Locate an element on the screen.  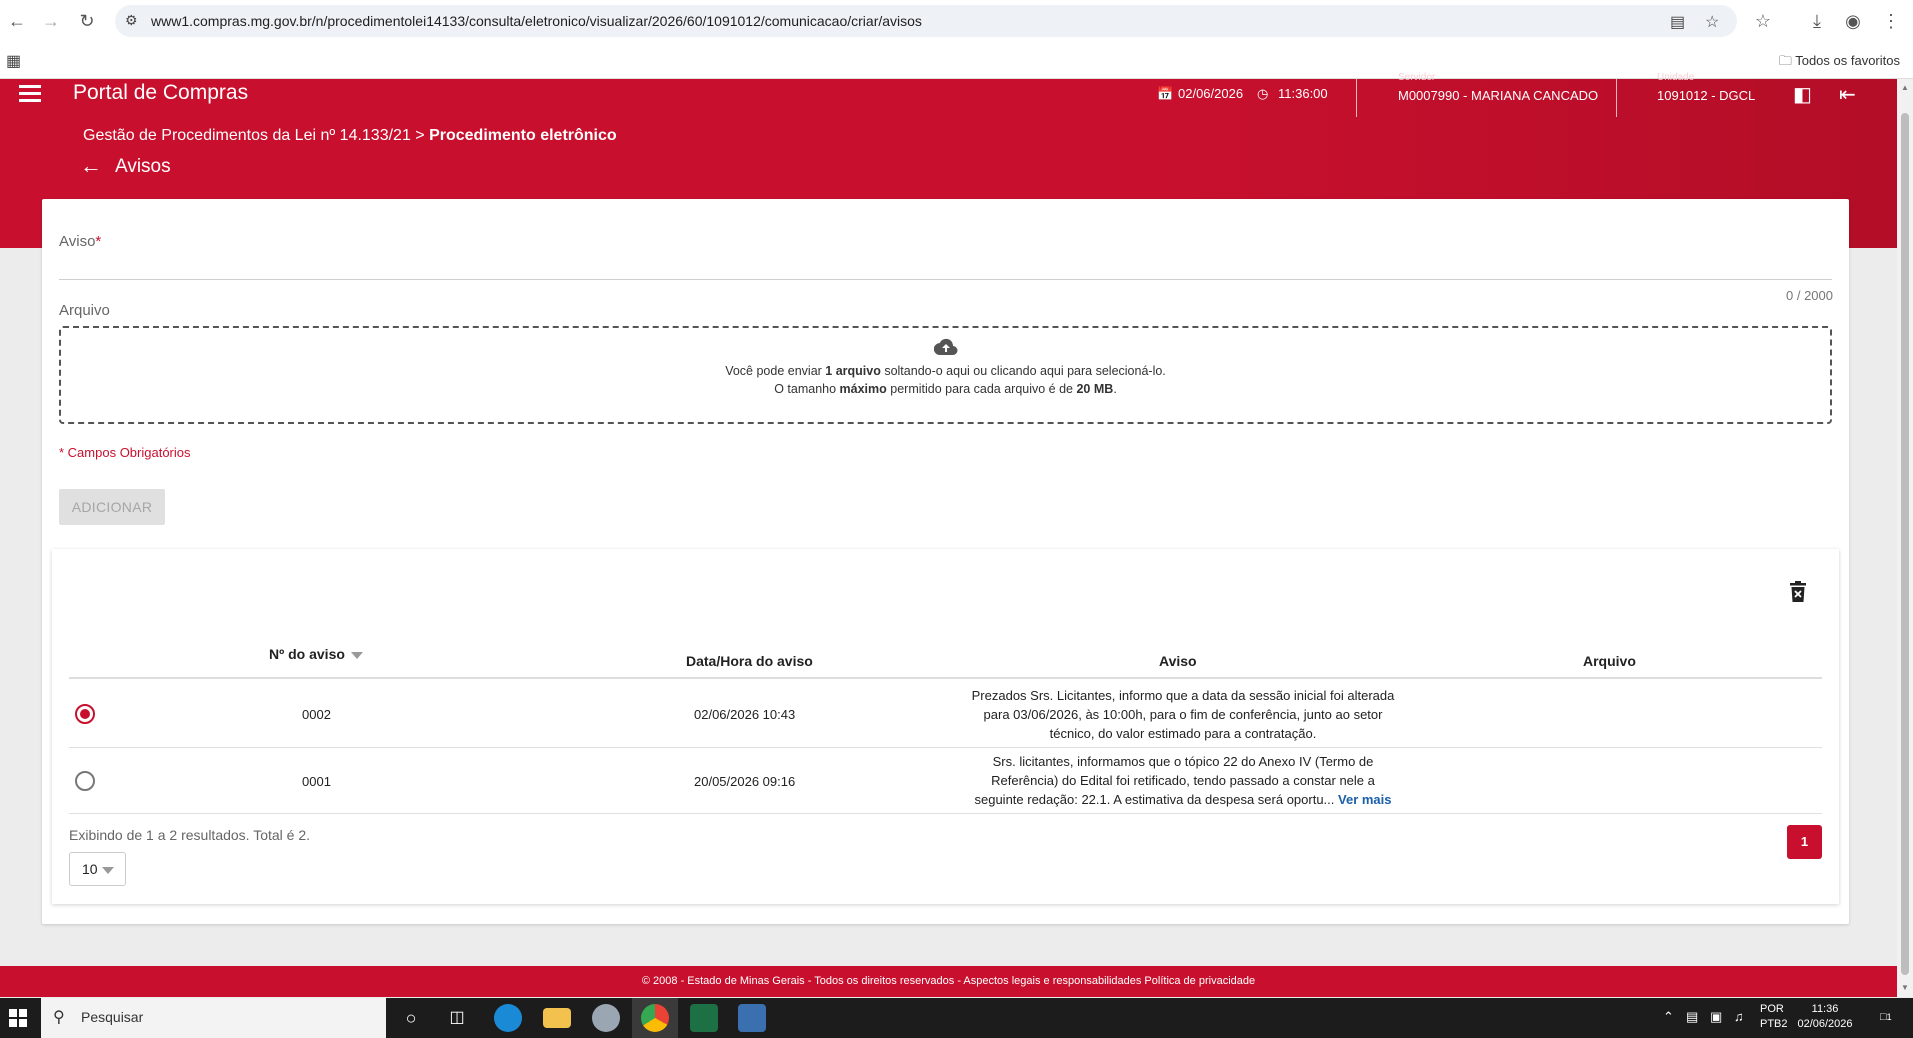
logout-icon: ⇤ is located at coordinates (1847, 94).